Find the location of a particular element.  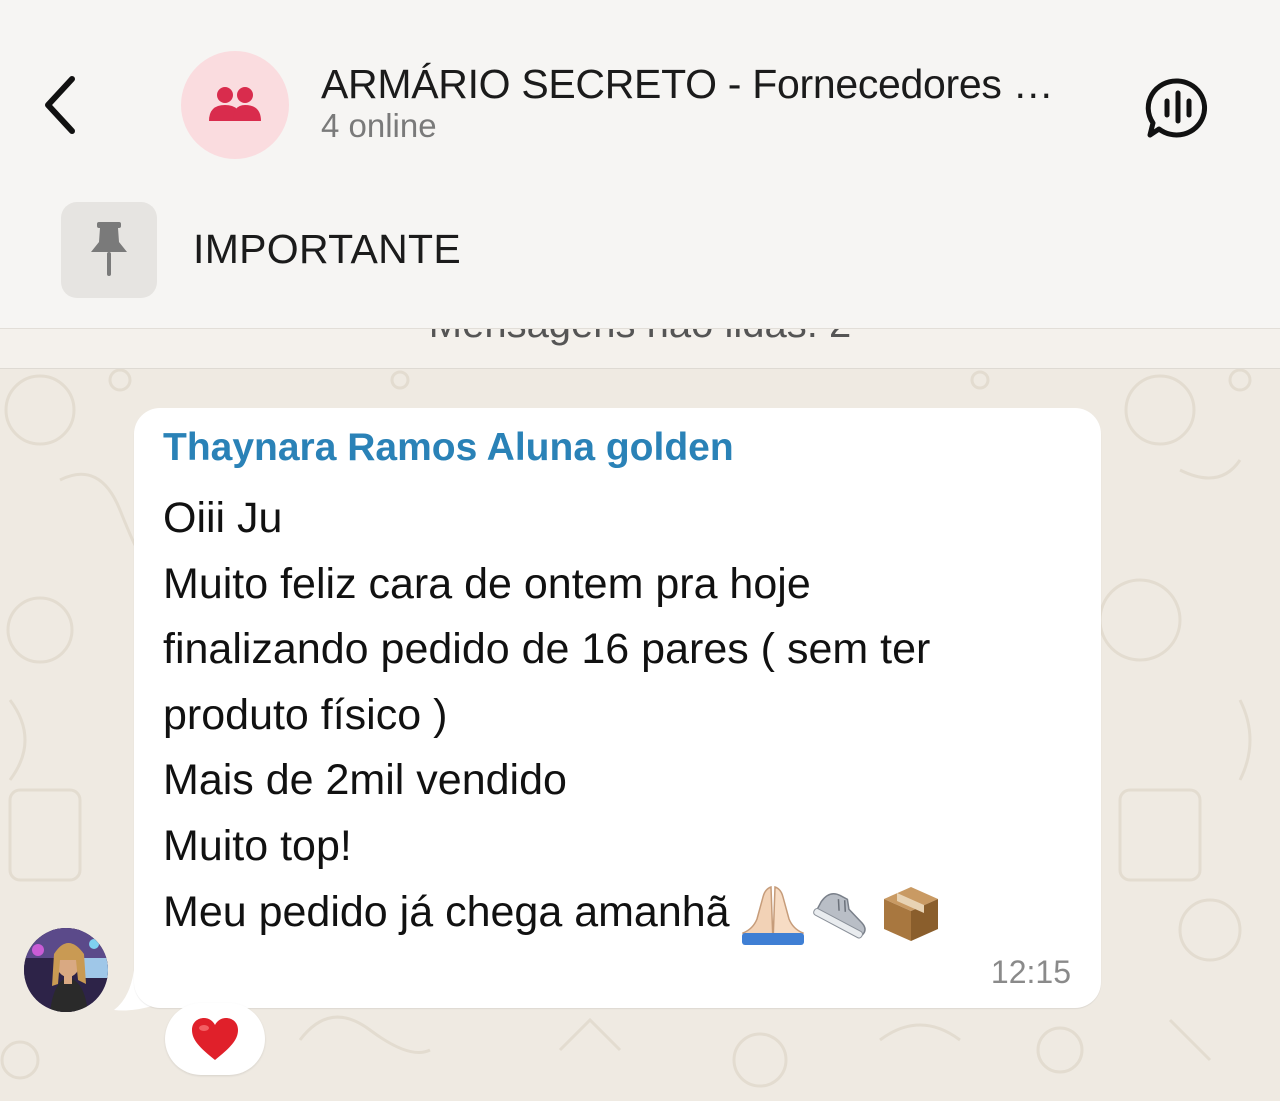

message-line: Mais de 2mil vendido is located at coordinates (365, 780).